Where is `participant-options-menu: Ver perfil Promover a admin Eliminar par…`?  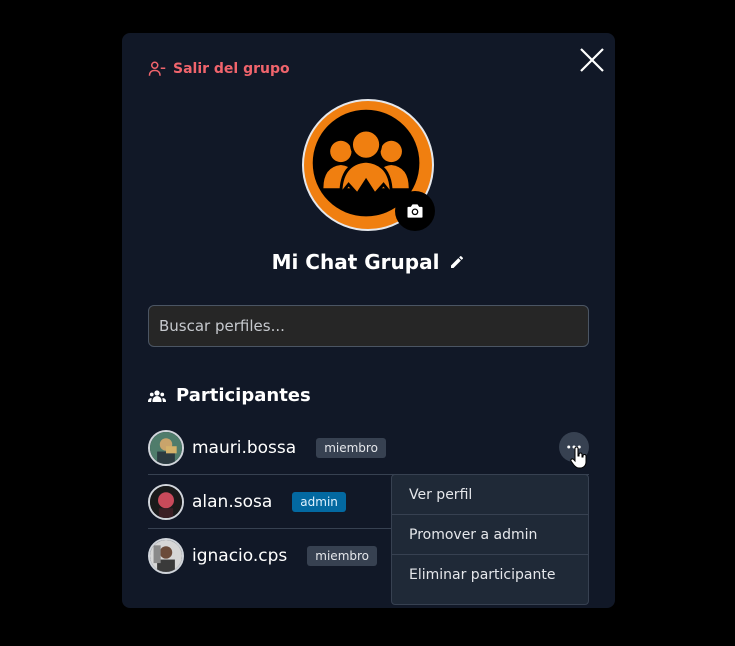 participant-options-menu: Ver perfil Promover a admin Eliminar par… is located at coordinates (490, 539).